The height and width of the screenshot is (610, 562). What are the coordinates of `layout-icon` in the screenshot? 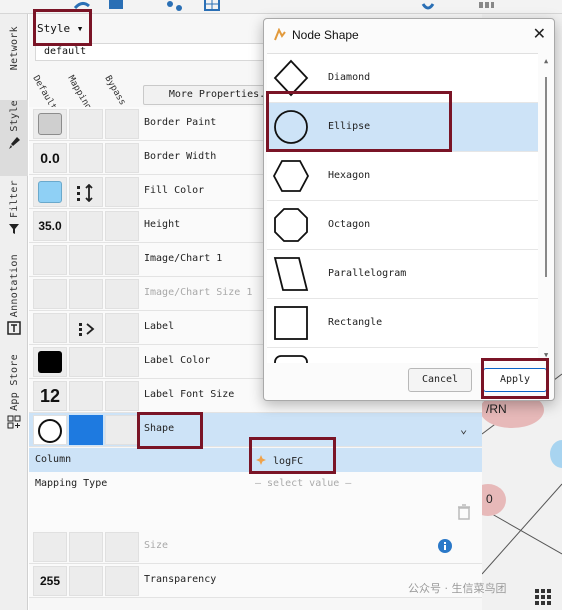 It's located at (486, 6).